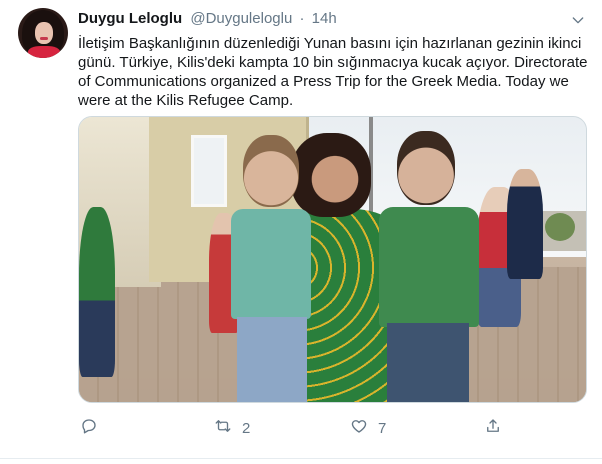 This screenshot has width=602, height=464. I want to click on photo-window, so click(209, 171).